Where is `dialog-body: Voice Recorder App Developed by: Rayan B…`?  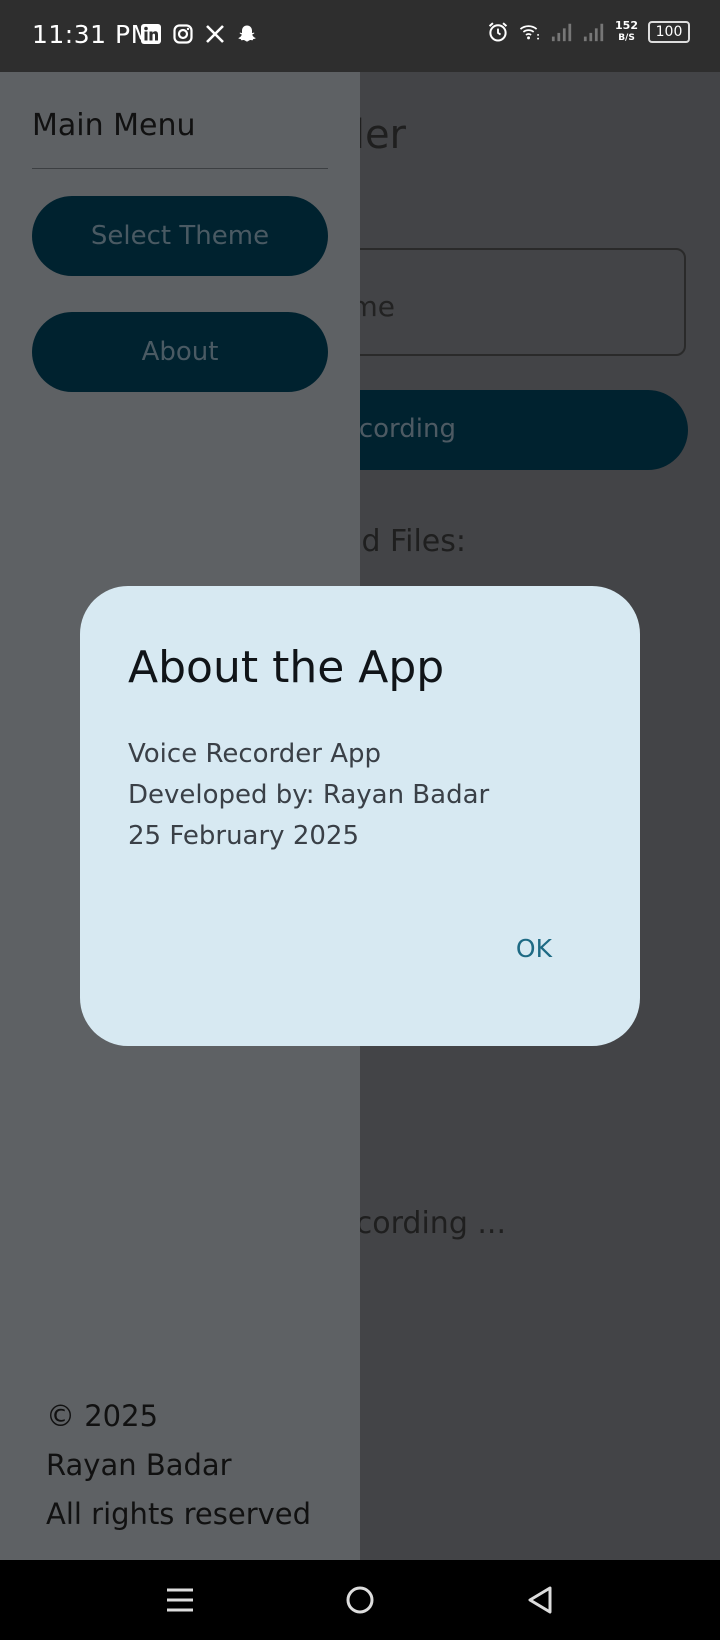 dialog-body: Voice Recorder App Developed by: Rayan B… is located at coordinates (308, 795).